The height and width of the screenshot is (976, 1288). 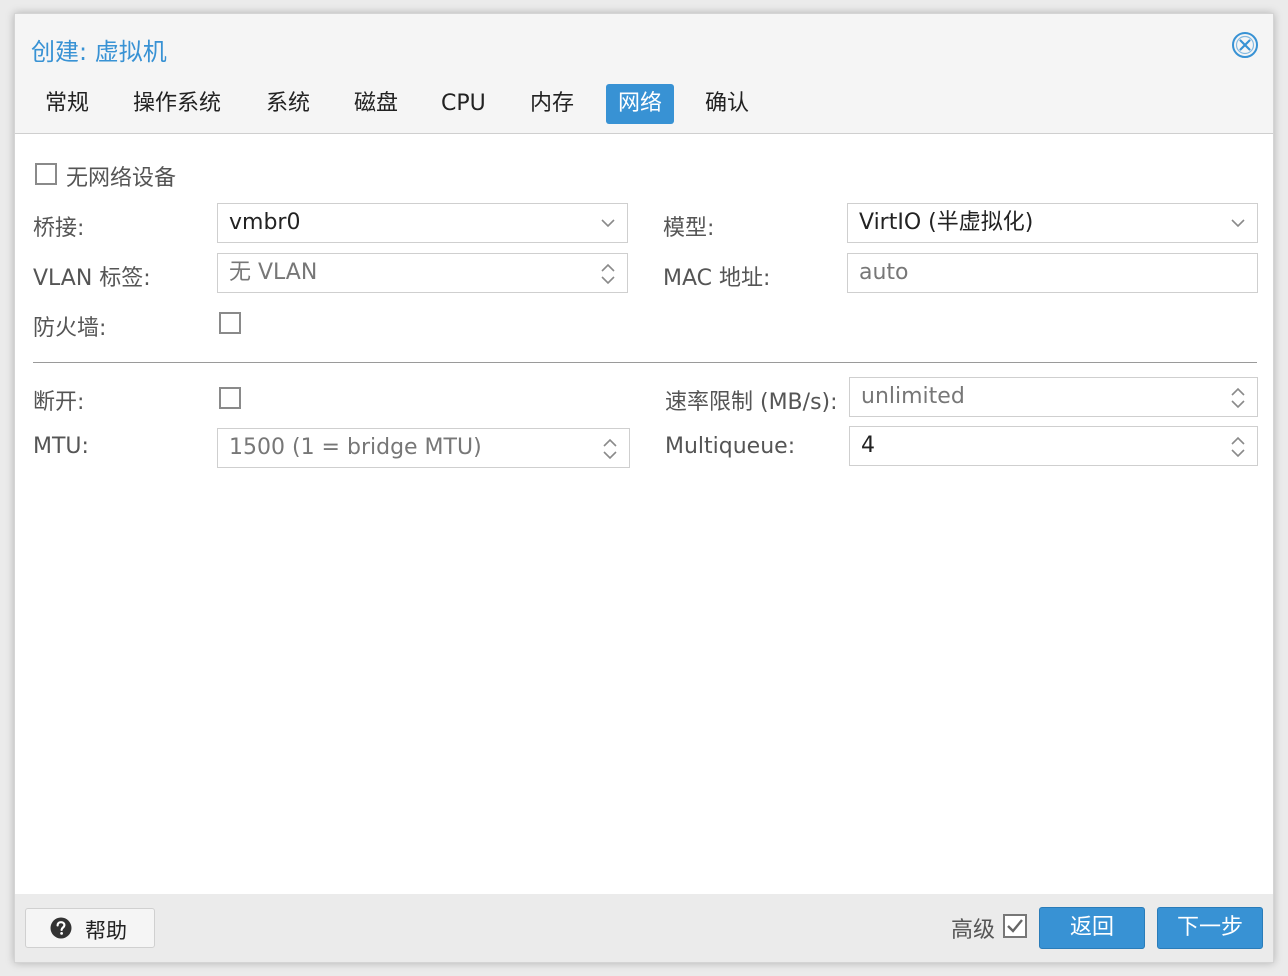 What do you see at coordinates (46, 174) in the screenshot?
I see `no-network-checkbox` at bounding box center [46, 174].